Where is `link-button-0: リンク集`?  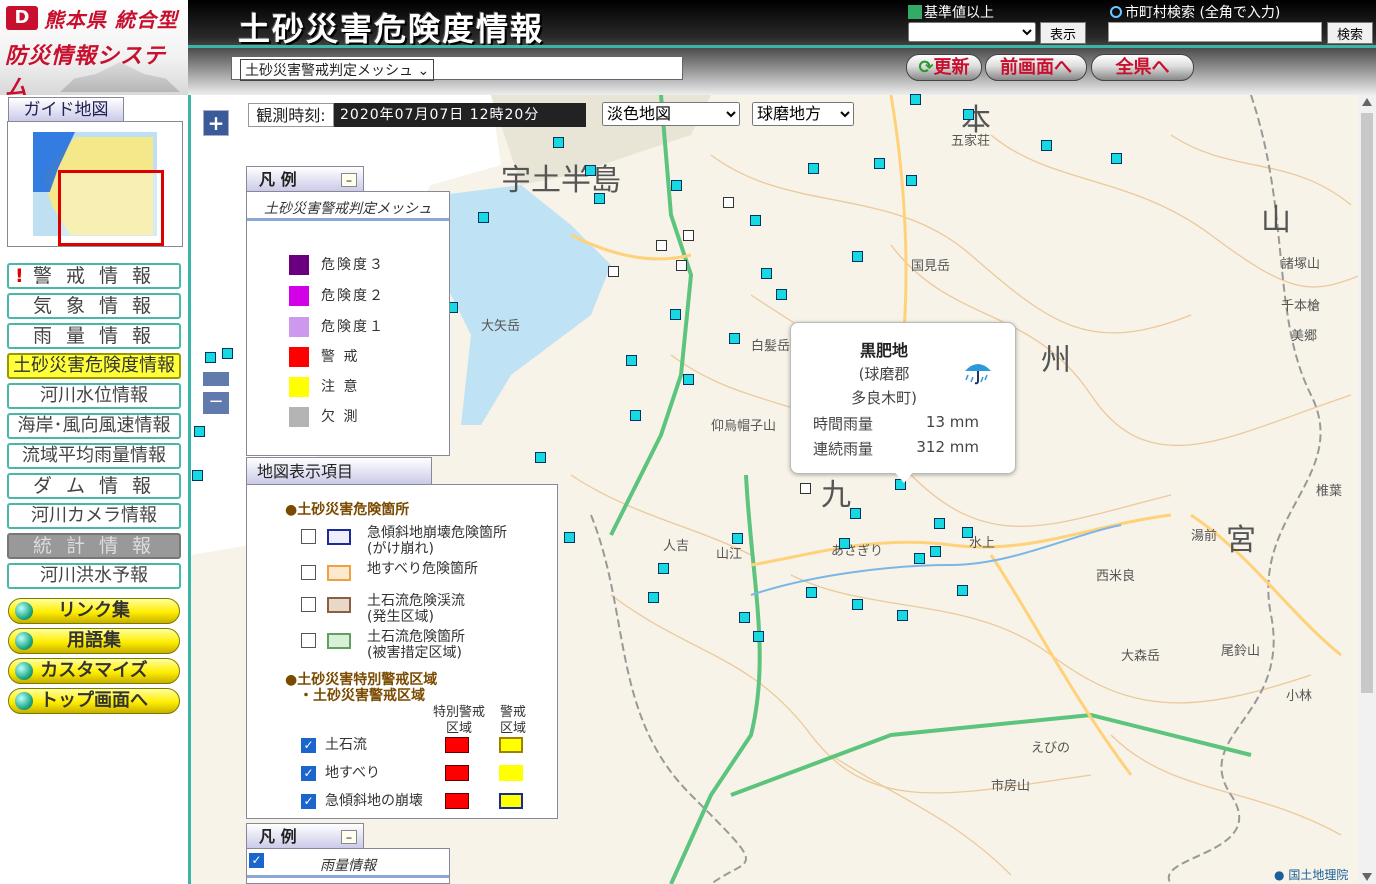
link-button-0: リンク集 is located at coordinates (94, 611).